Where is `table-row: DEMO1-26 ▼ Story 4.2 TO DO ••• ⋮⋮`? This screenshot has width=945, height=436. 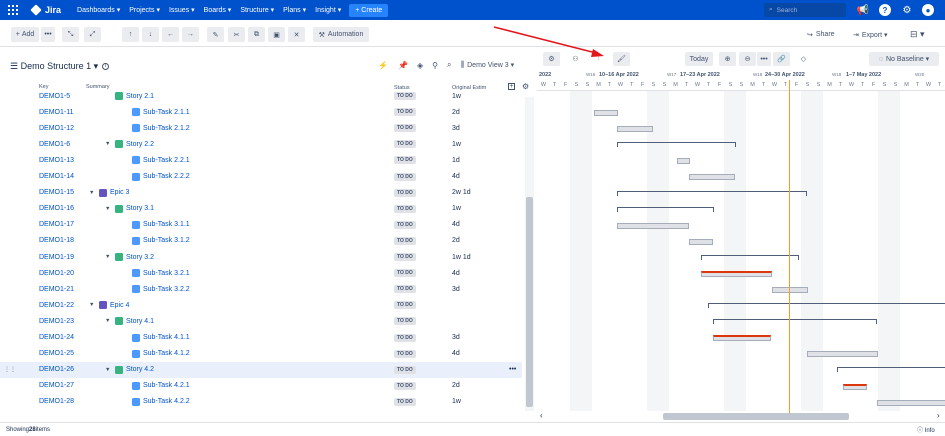 table-row: DEMO1-26 ▼ Story 4.2 TO DO ••• ⋮⋮ is located at coordinates (261, 369).